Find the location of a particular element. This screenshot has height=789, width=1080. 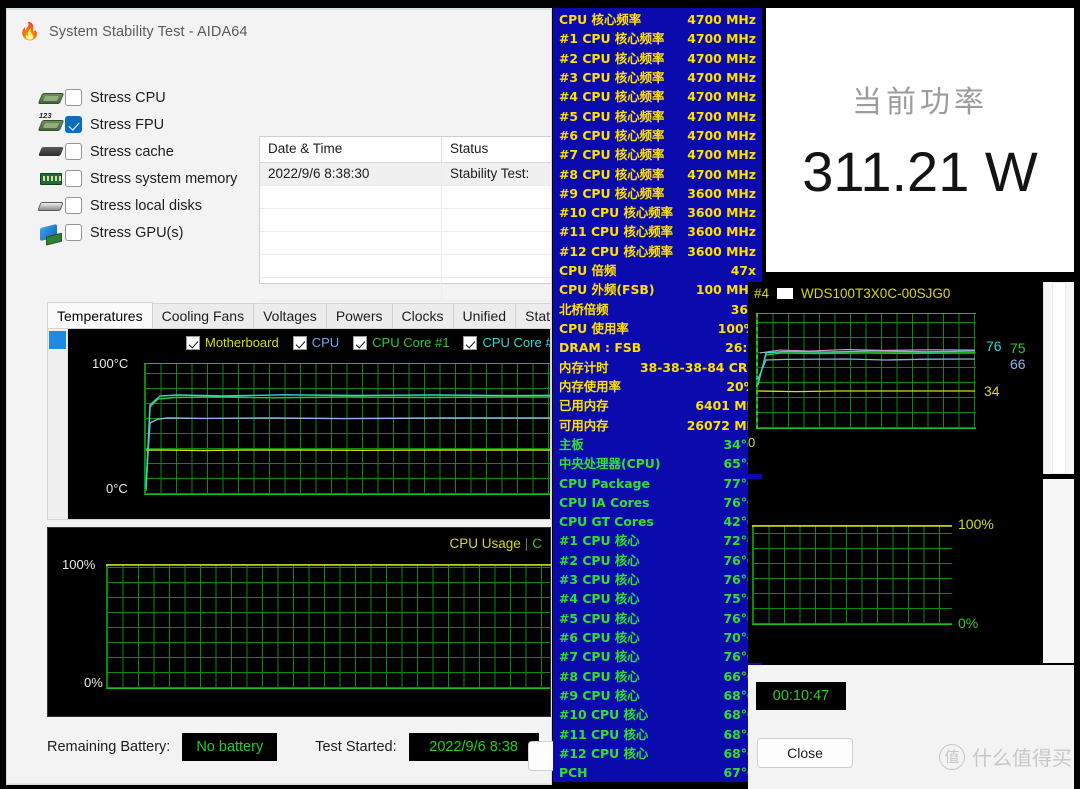

sensor-key: 中央处理器(CPU) is located at coordinates (610, 464).